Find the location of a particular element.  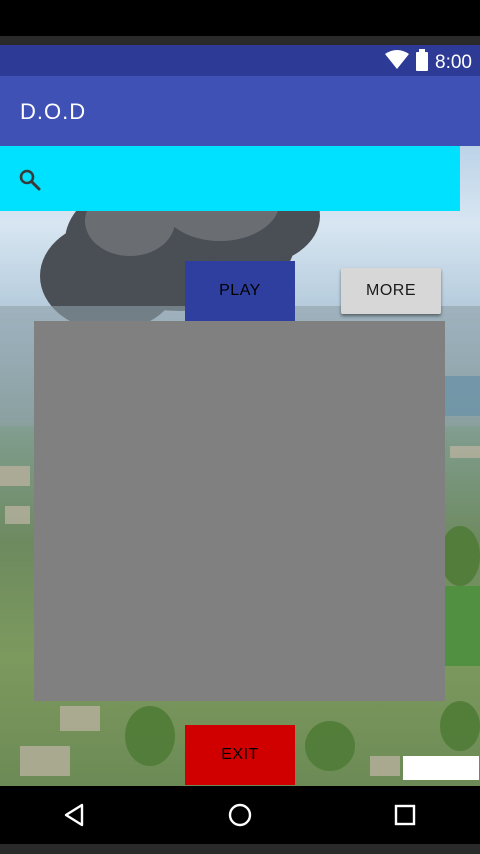

bottom-gap is located at coordinates (240, 849).